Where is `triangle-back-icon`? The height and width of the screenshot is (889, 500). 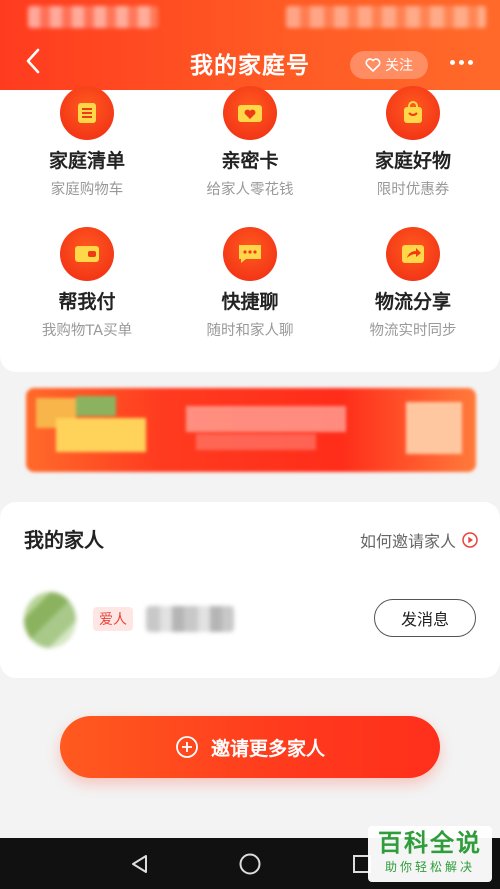
triangle-back-icon is located at coordinates (139, 864).